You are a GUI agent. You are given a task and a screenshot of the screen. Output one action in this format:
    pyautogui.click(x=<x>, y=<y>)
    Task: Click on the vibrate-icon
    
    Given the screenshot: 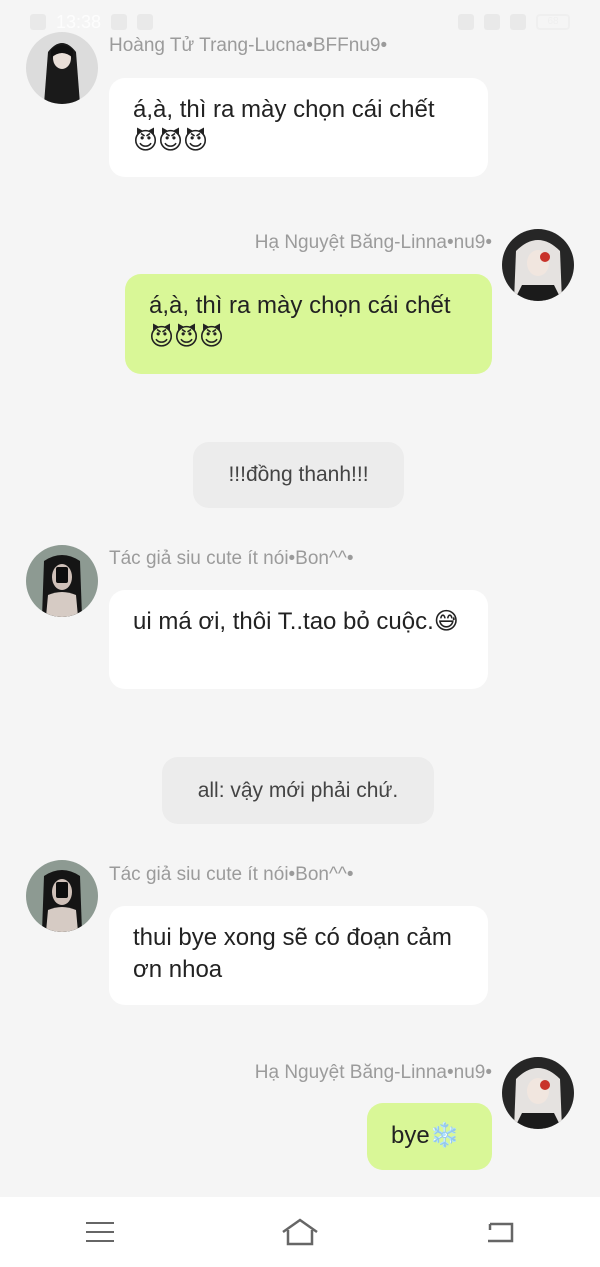 What is the action you would take?
    pyautogui.click(x=492, y=22)
    